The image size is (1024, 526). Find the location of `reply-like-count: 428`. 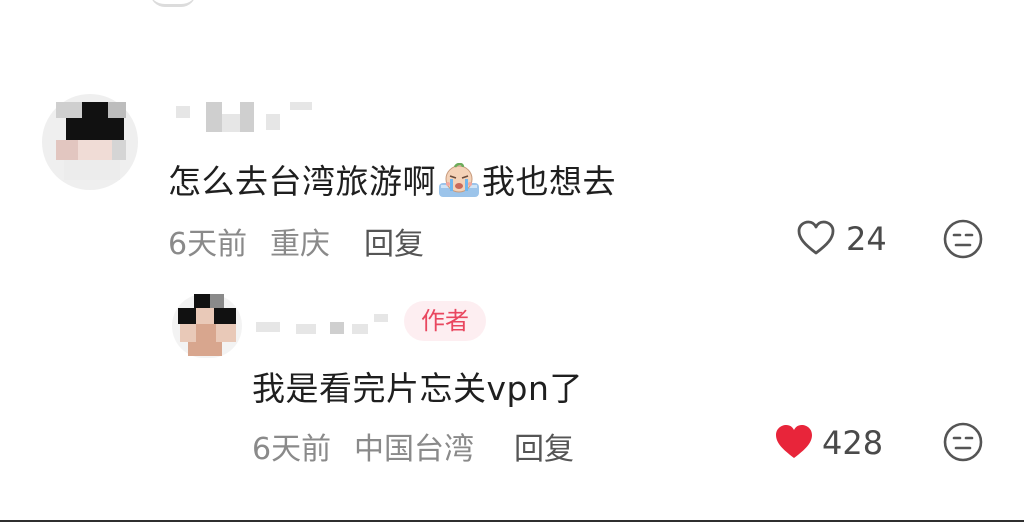

reply-like-count: 428 is located at coordinates (853, 443).